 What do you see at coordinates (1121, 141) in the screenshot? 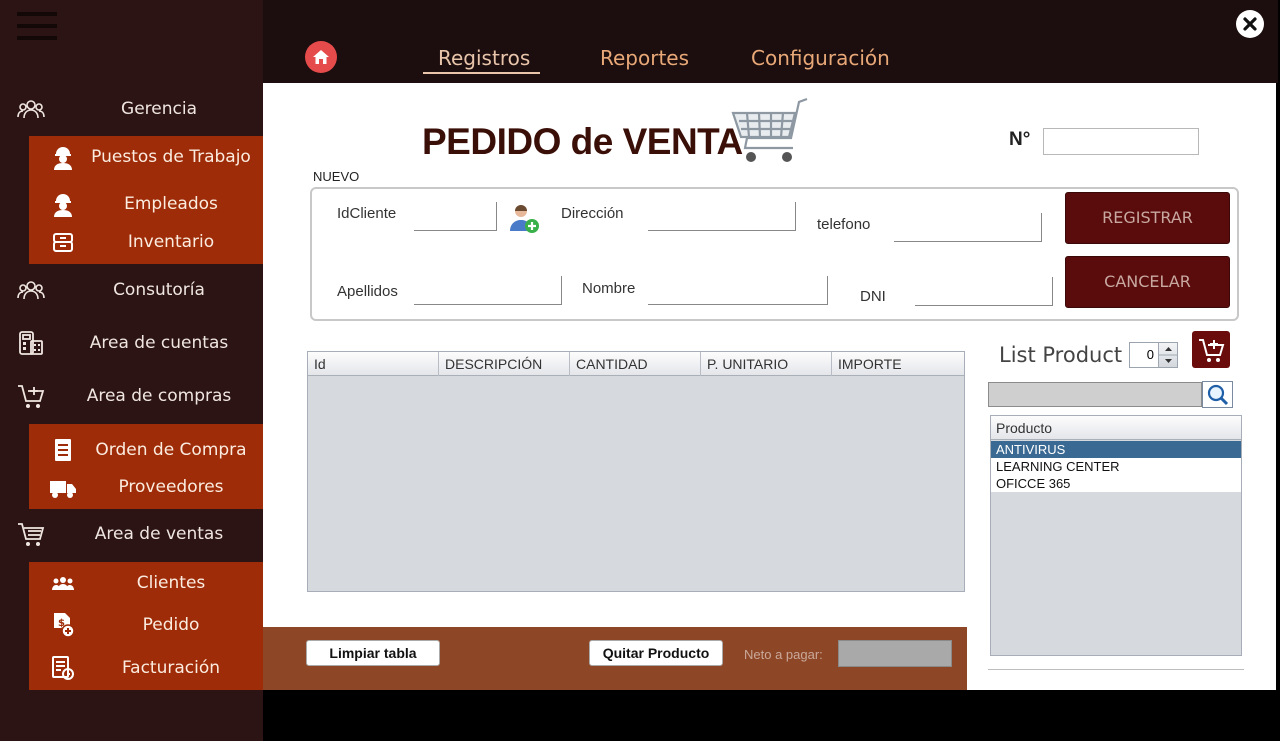
I see `order-number-input` at bounding box center [1121, 141].